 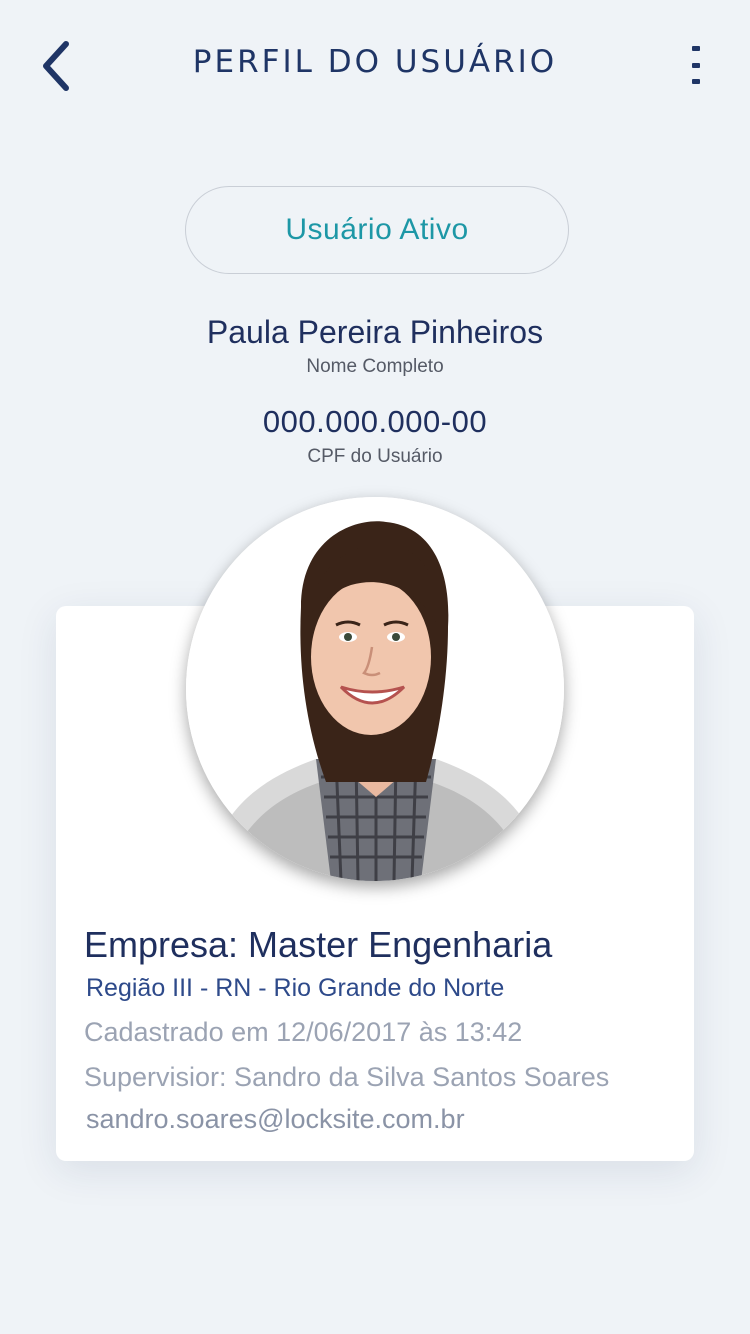 What do you see at coordinates (375, 332) in the screenshot?
I see `user-full-name: Paula Pereira Pinheiros` at bounding box center [375, 332].